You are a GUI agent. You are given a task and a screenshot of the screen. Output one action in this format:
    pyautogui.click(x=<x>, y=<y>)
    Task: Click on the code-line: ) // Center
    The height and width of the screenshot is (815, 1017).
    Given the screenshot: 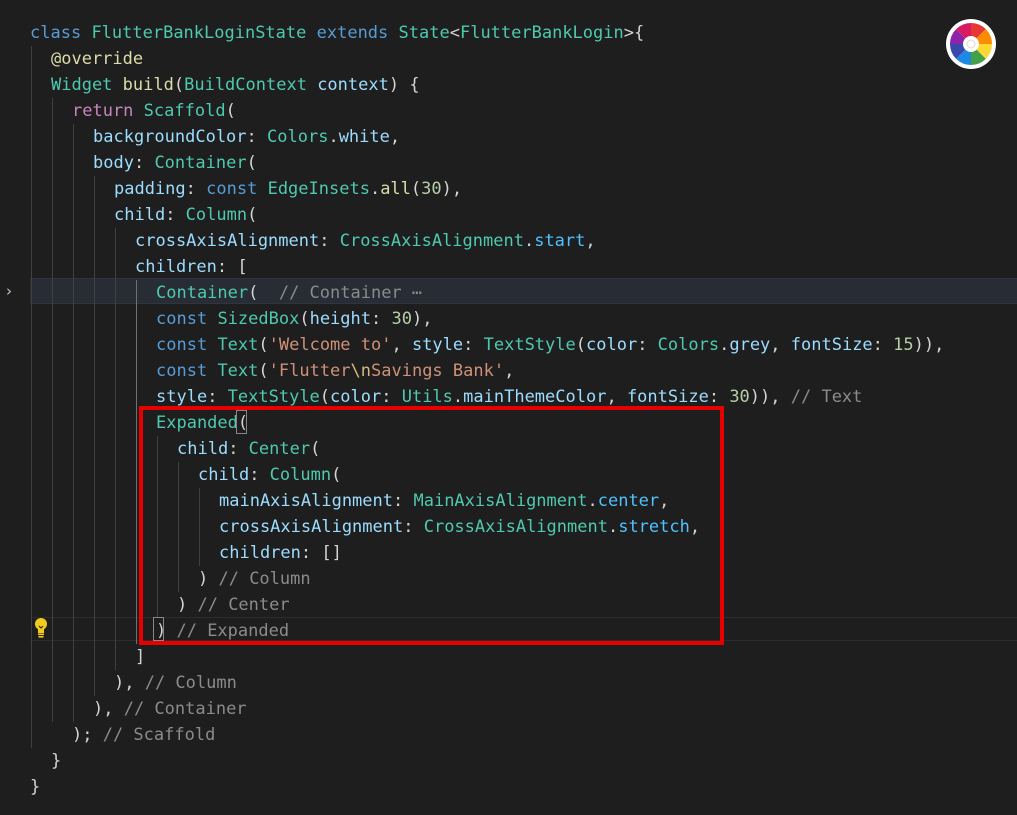 What is the action you would take?
    pyautogui.click(x=508, y=605)
    